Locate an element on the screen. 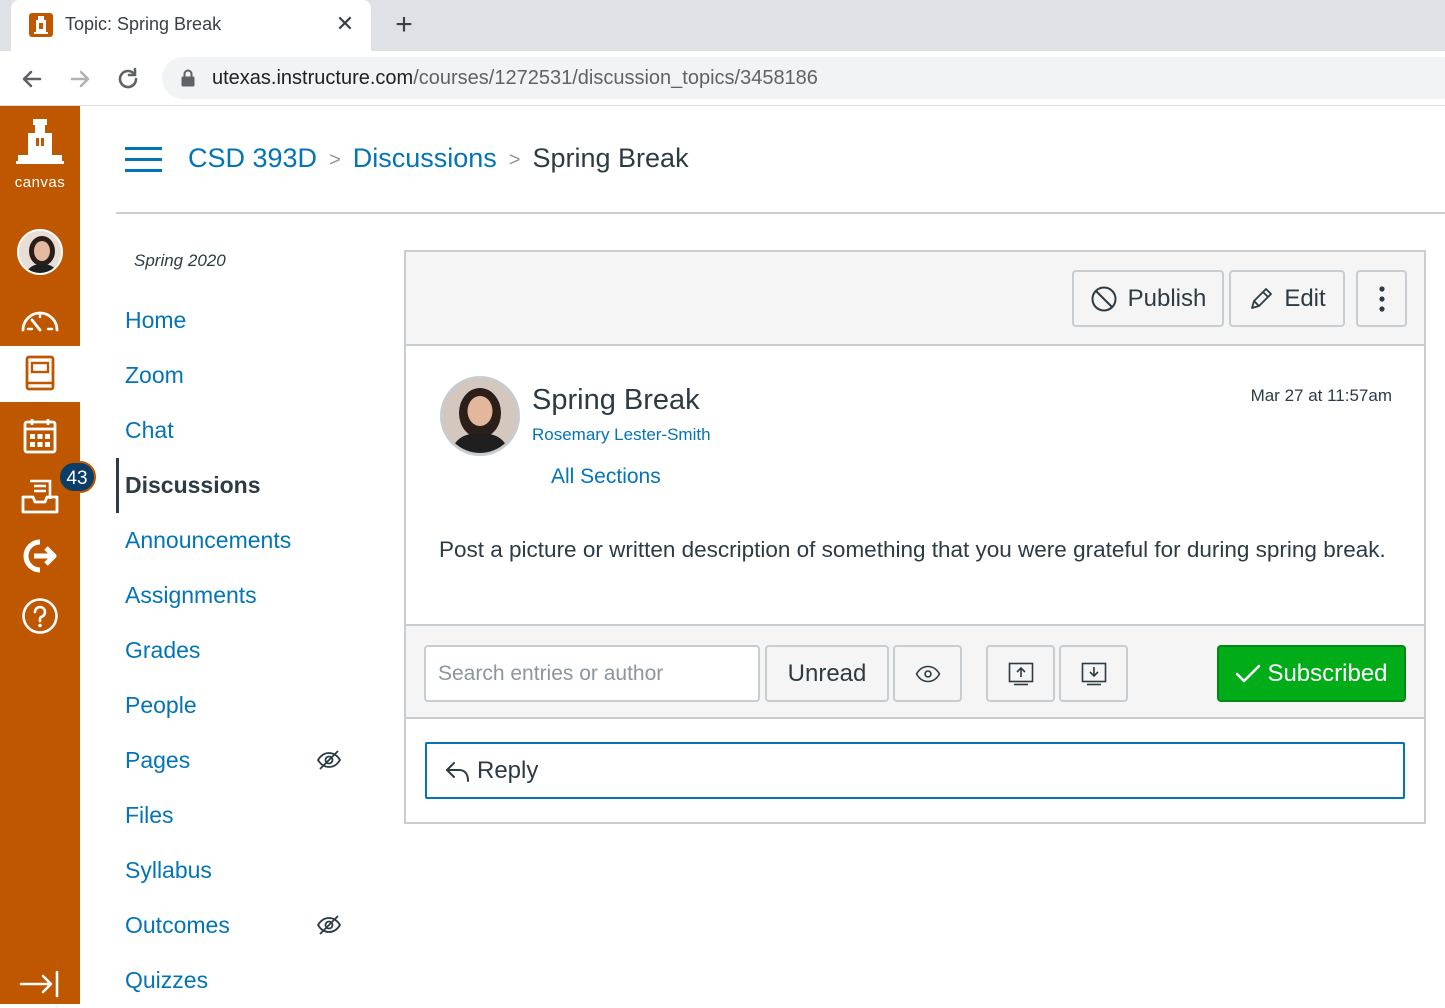  browser-tabstrip: Topic: Spring Break ✕ + is located at coordinates (722, 25).